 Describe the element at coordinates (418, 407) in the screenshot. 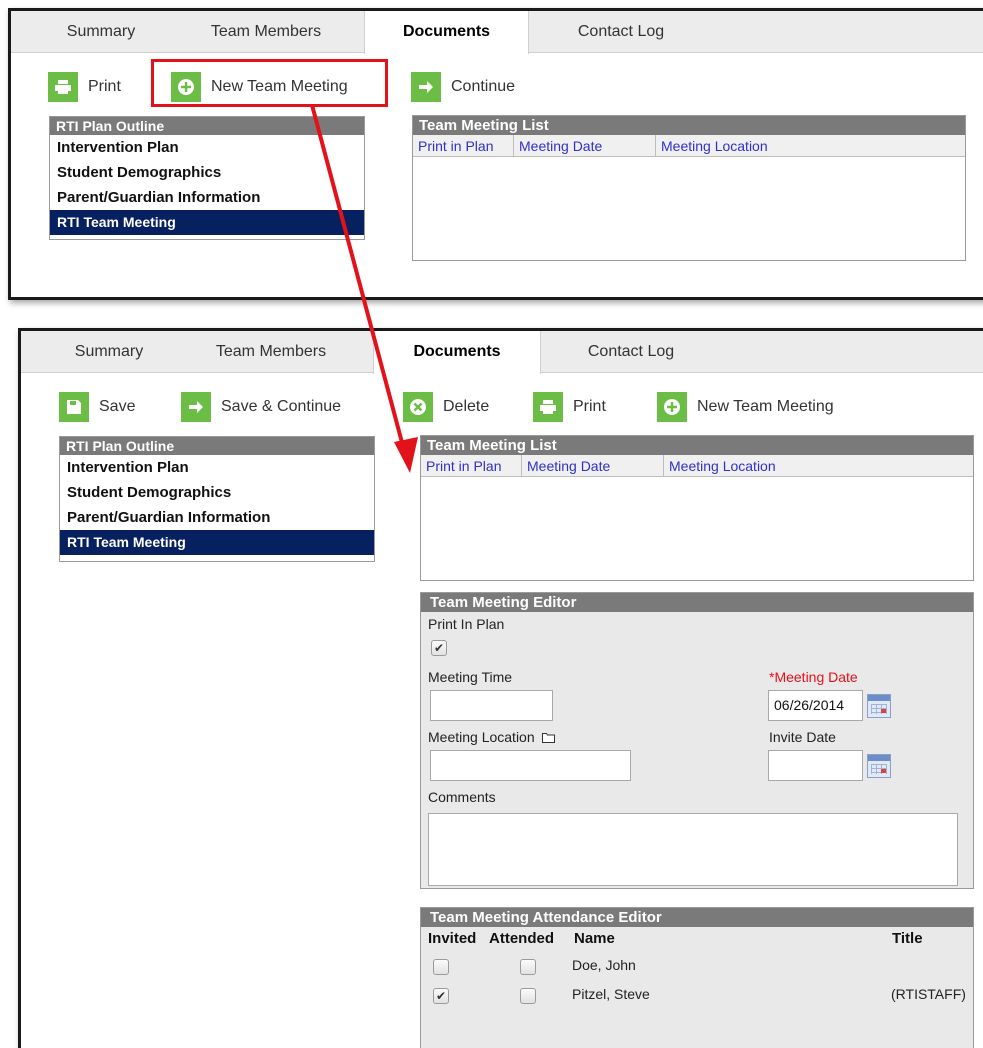

I see `delete-icon` at that location.